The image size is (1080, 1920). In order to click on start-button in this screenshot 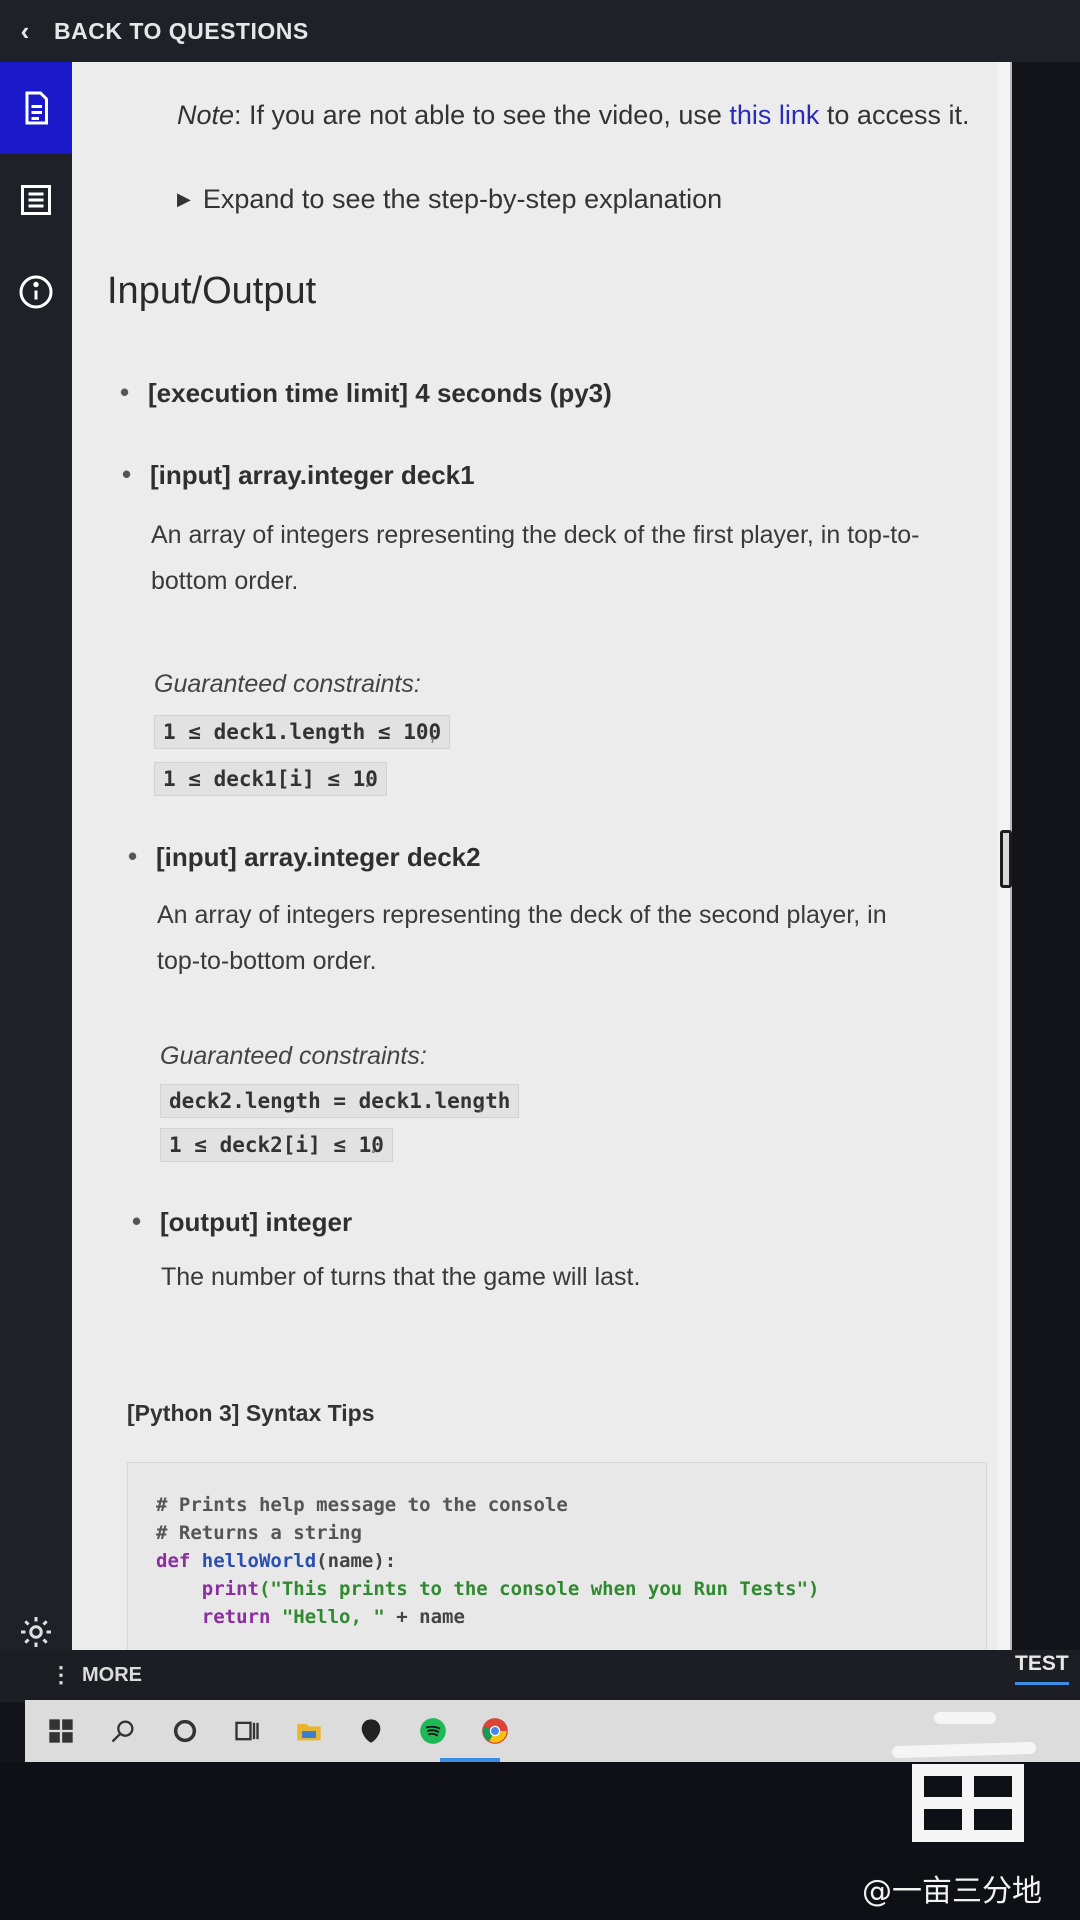, I will do `click(61, 1731)`.